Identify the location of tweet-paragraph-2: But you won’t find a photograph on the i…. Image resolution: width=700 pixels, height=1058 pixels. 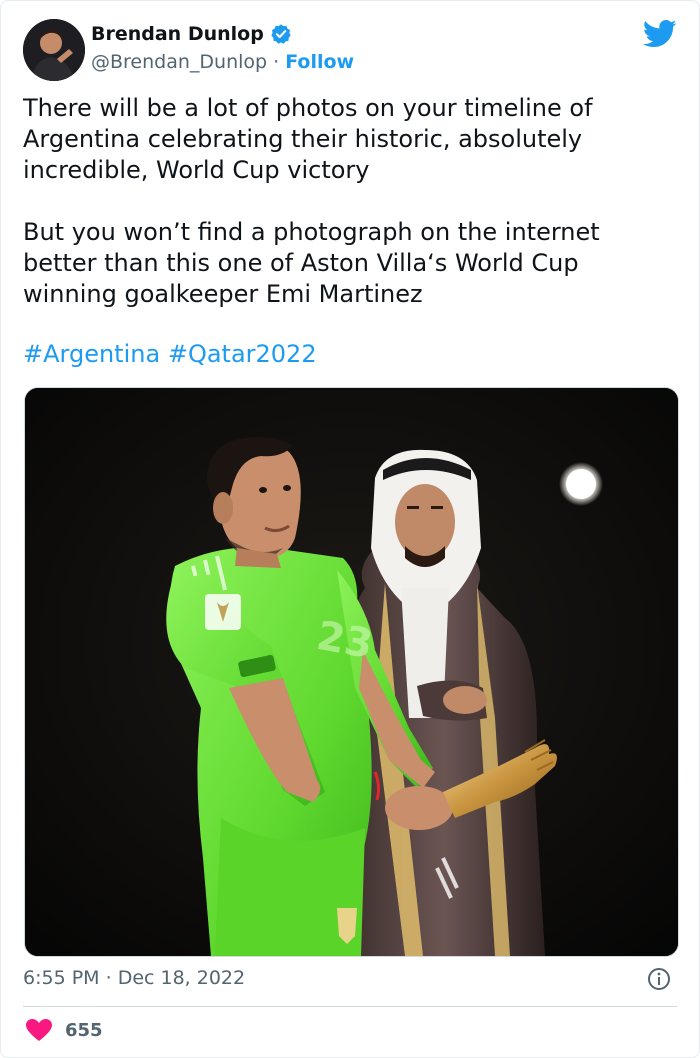
(311, 263).